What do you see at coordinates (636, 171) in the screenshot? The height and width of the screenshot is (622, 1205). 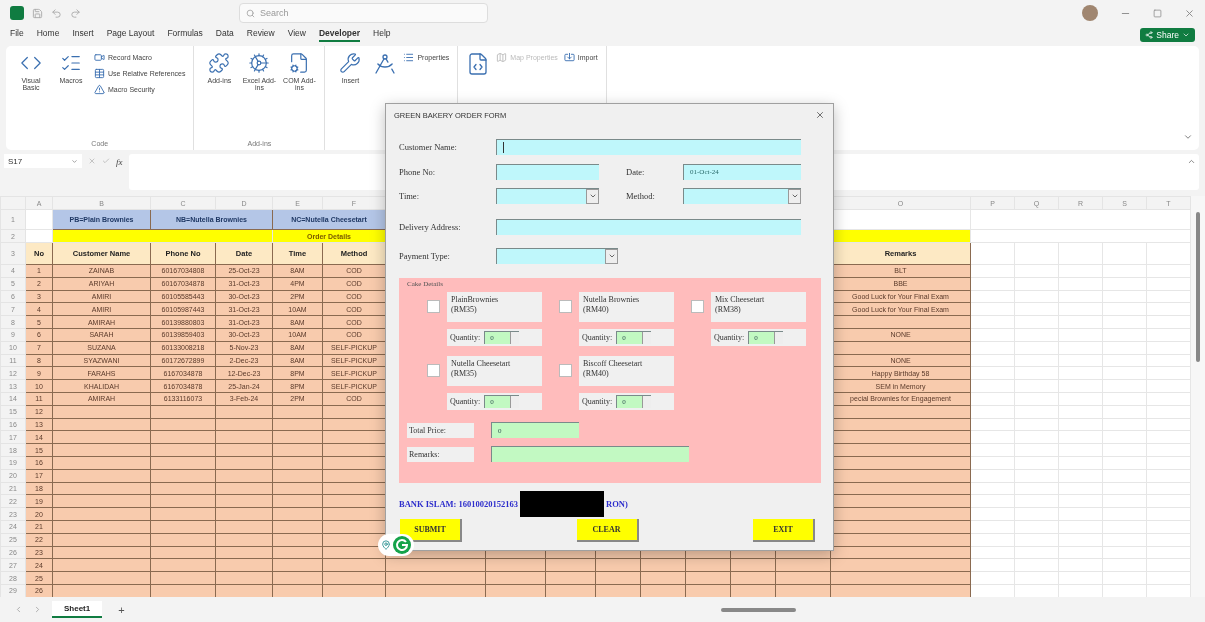 I see `field-label: Date:` at bounding box center [636, 171].